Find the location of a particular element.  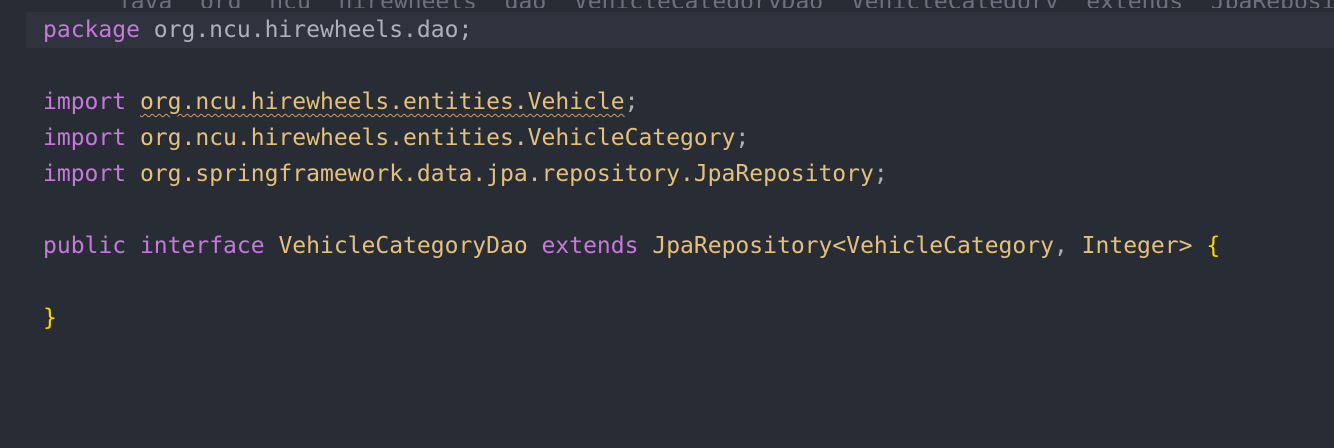

close-brace: } is located at coordinates (50, 318).